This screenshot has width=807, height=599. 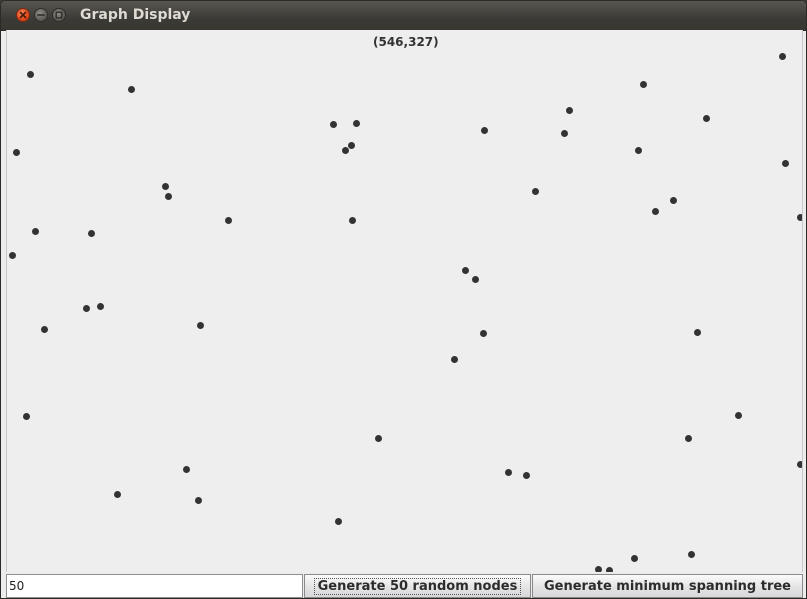 I want to click on maximize-icon, so click(x=59, y=15).